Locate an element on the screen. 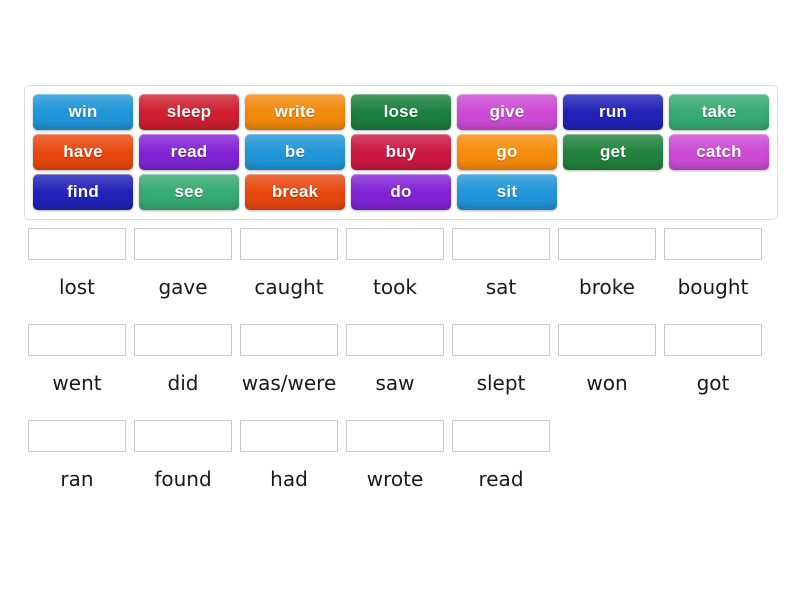 The image size is (800, 600). answer-label: had is located at coordinates (289, 479).